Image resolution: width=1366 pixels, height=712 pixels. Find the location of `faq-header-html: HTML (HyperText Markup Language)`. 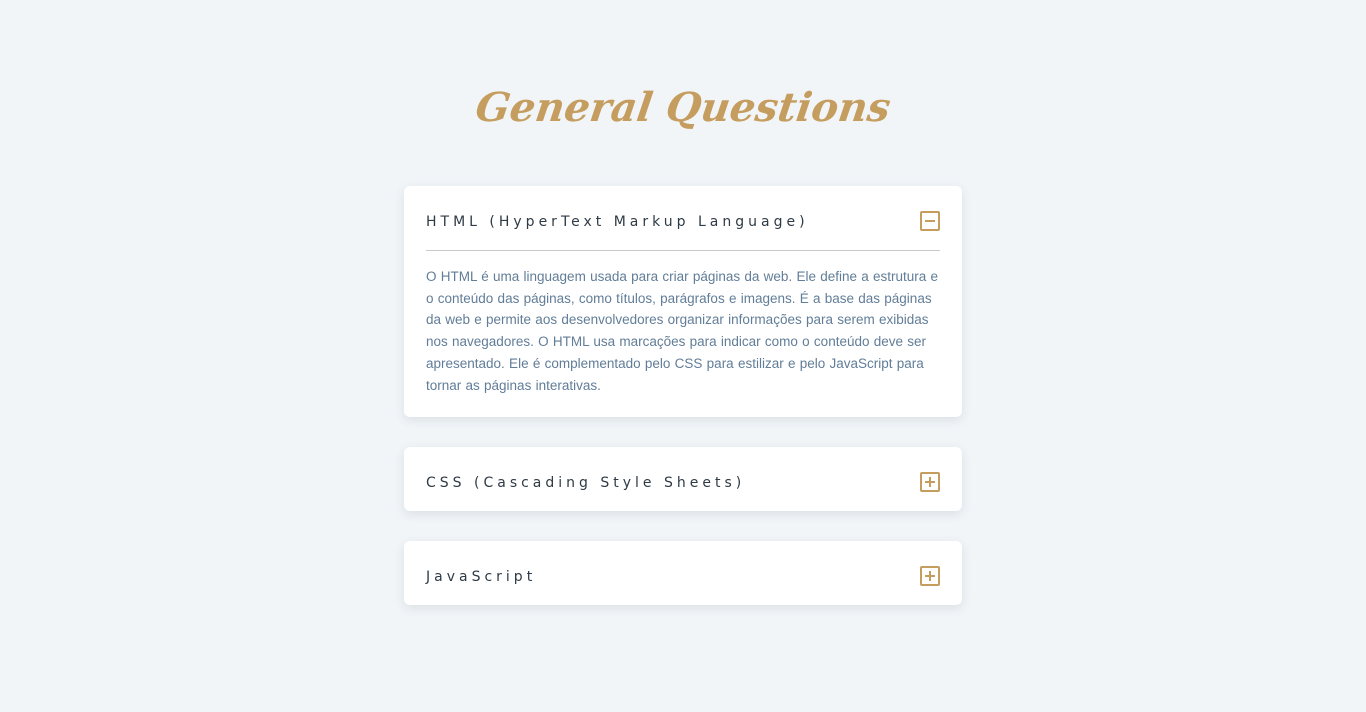

faq-header-html: HTML (HyperText Markup Language) is located at coordinates (683, 218).